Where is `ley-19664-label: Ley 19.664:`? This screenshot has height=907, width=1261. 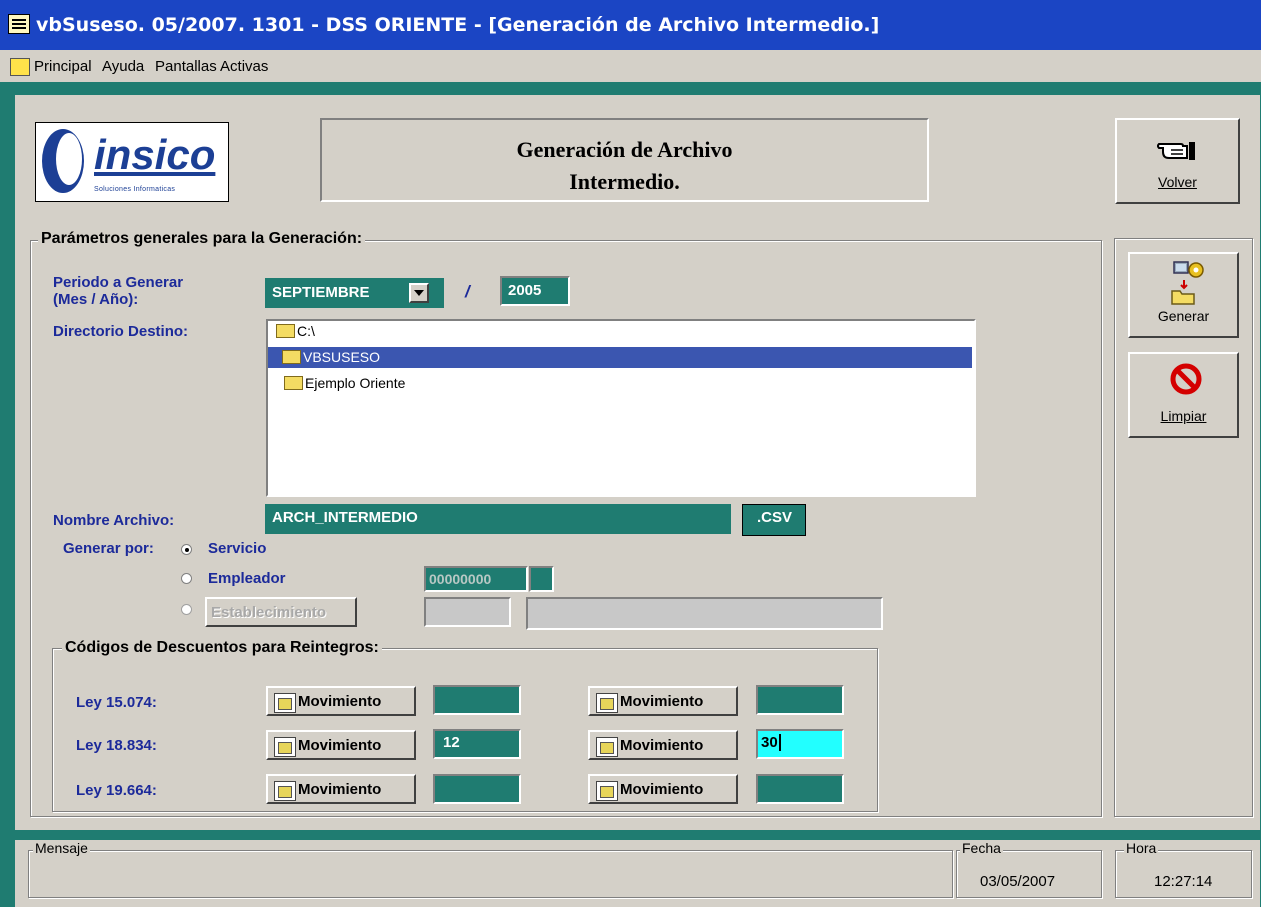
ley-19664-label: Ley 19.664: is located at coordinates (116, 790).